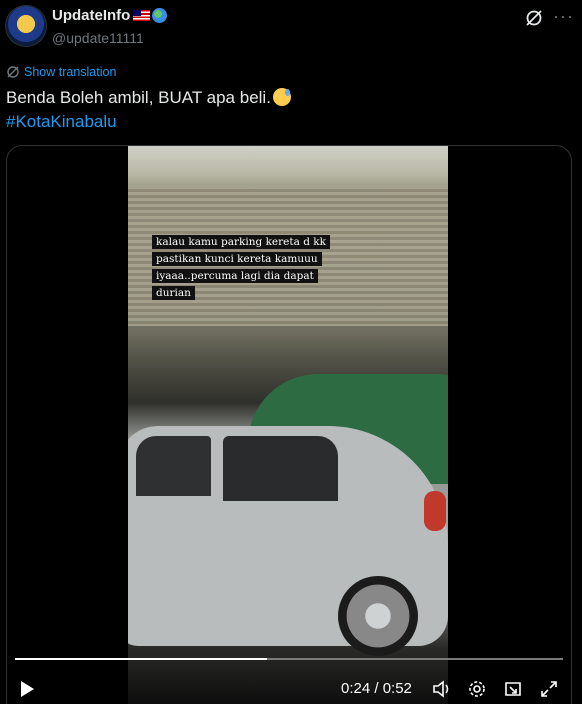  What do you see at coordinates (13, 72) in the screenshot?
I see `translate-icon` at bounding box center [13, 72].